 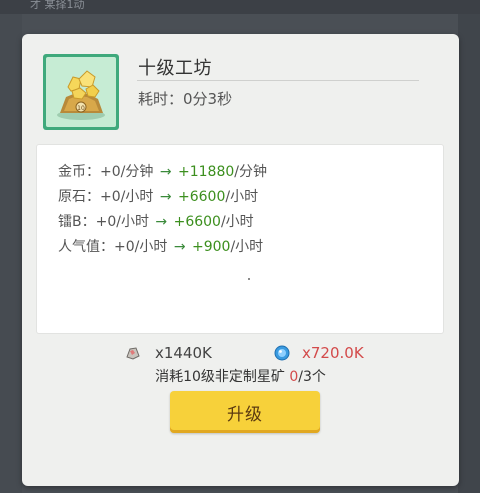 What do you see at coordinates (158, 196) in the screenshot?
I see `stat-row-stone: 原石：+0/小时 → +6600/小时` at bounding box center [158, 196].